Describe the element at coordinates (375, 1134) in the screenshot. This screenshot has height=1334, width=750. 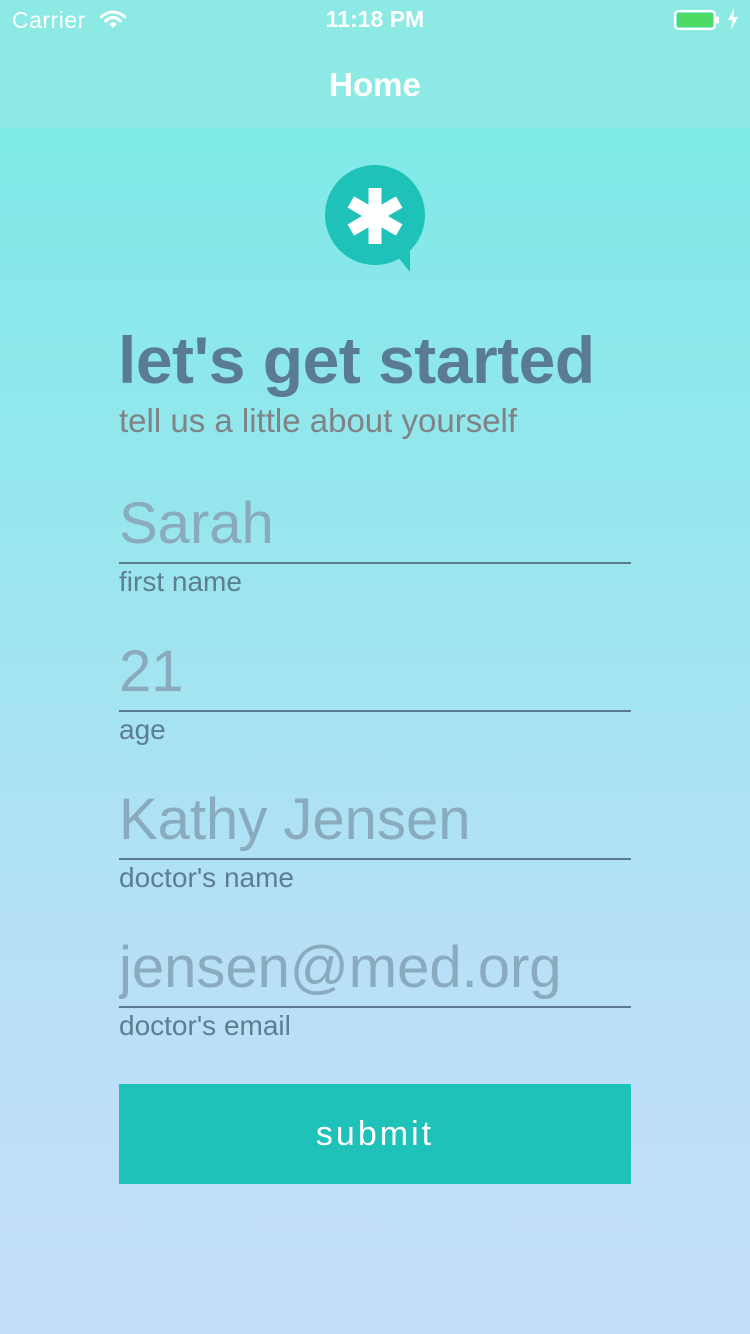
I see `submit-button: submit` at that location.